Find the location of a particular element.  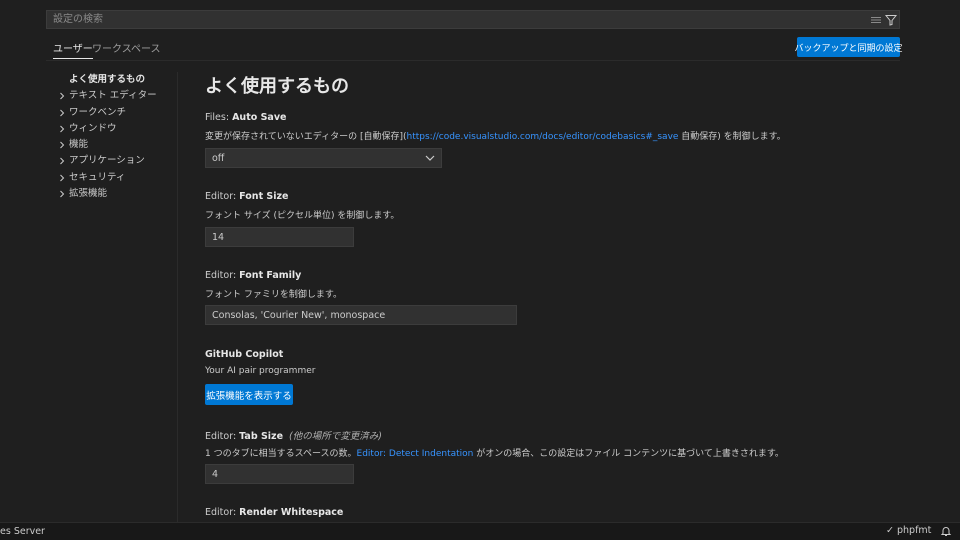

setting-title-font-family: Editor: Font Family is located at coordinates (253, 275).